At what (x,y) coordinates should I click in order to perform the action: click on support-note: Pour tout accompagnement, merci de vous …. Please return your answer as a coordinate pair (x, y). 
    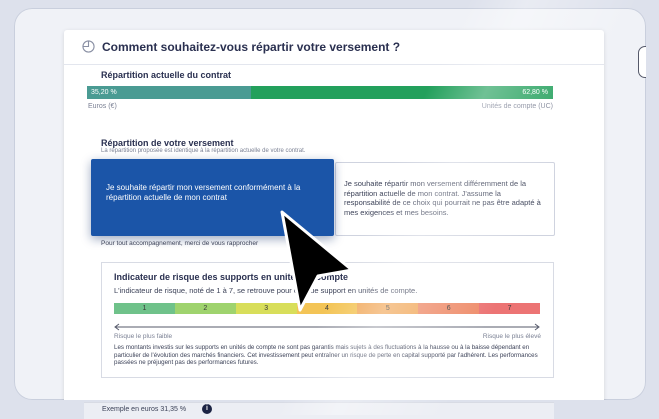
    Looking at the image, I should click on (180, 243).